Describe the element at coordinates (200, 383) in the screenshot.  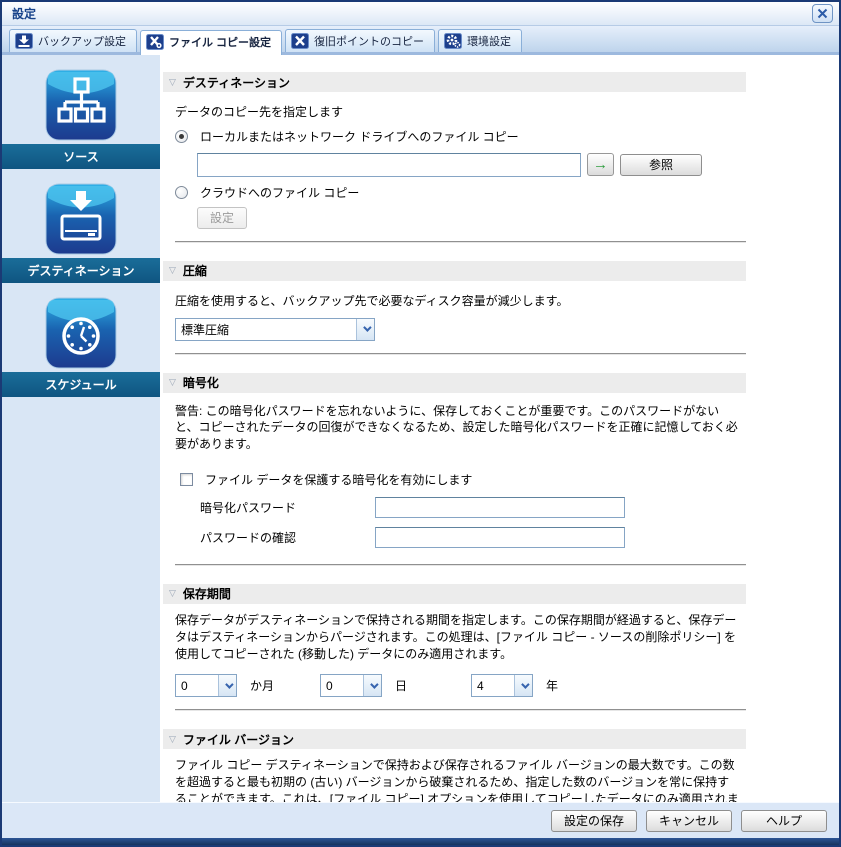
I see `section-title: 暗号化` at that location.